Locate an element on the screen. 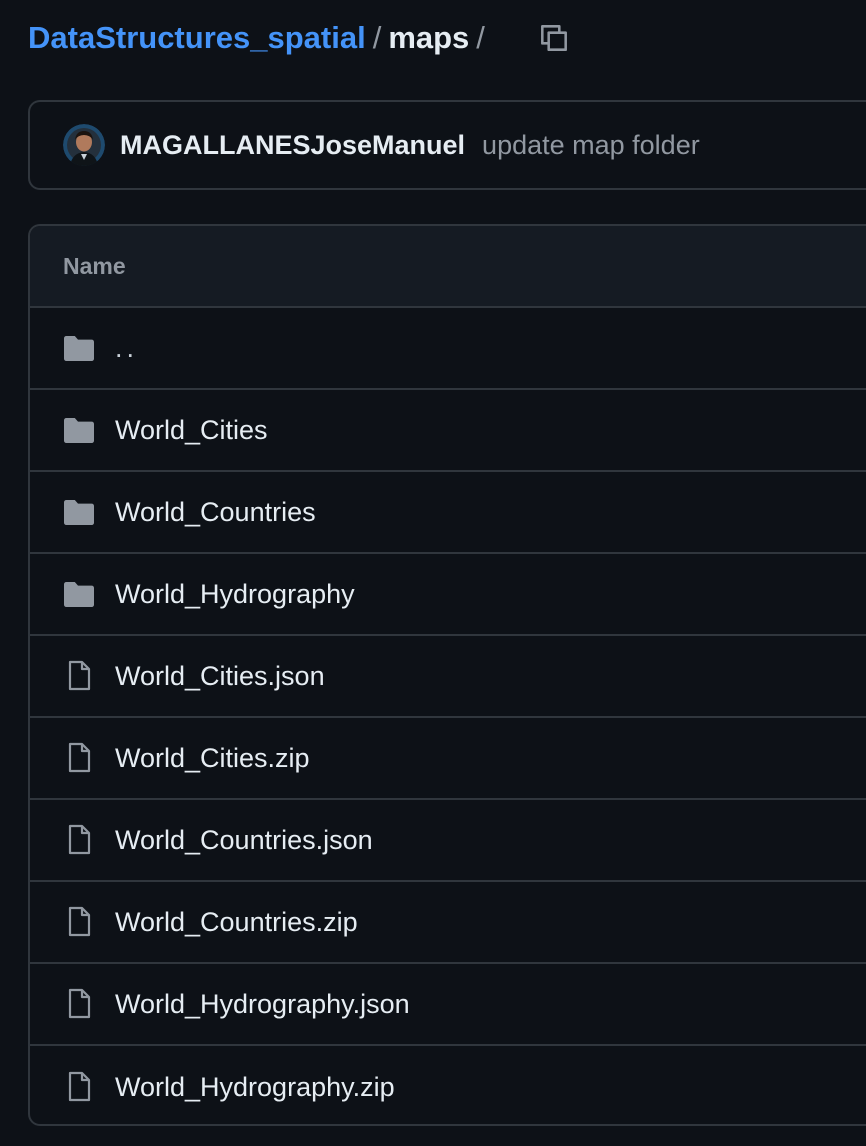 The height and width of the screenshot is (1146, 866). file-row: World_Hydrography.zip is located at coordinates (448, 1085).